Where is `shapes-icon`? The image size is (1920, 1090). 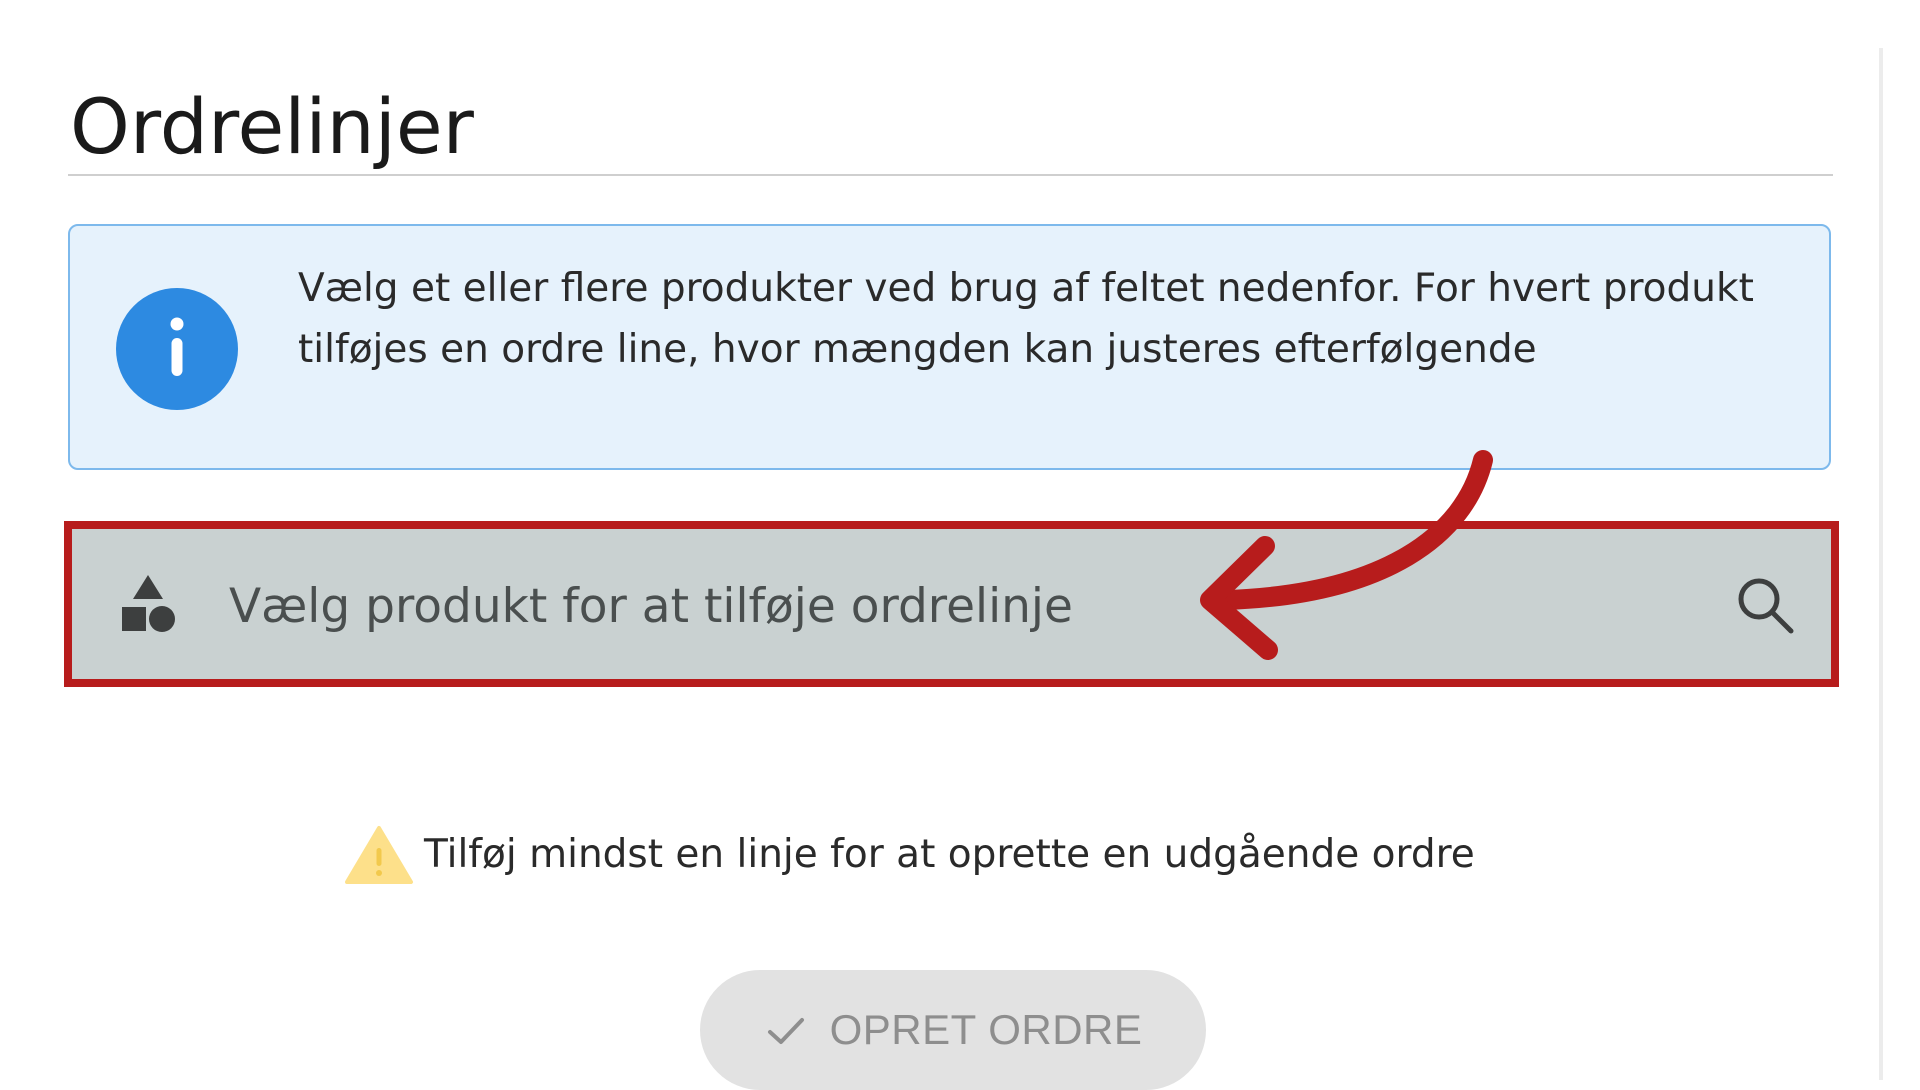
shapes-icon is located at coordinates (148, 603).